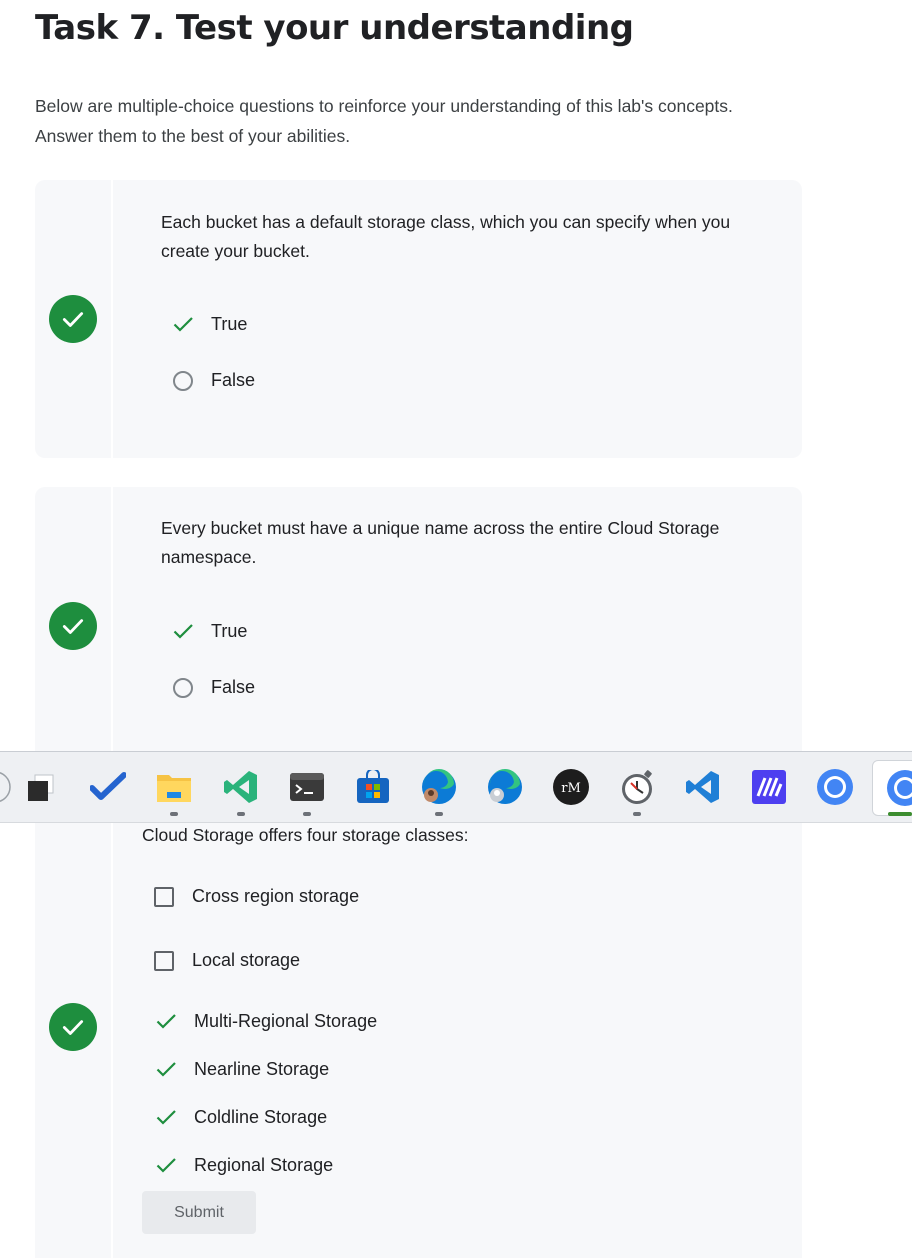  Describe the element at coordinates (276, 896) in the screenshot. I see `option-label: Cross region storage` at that location.